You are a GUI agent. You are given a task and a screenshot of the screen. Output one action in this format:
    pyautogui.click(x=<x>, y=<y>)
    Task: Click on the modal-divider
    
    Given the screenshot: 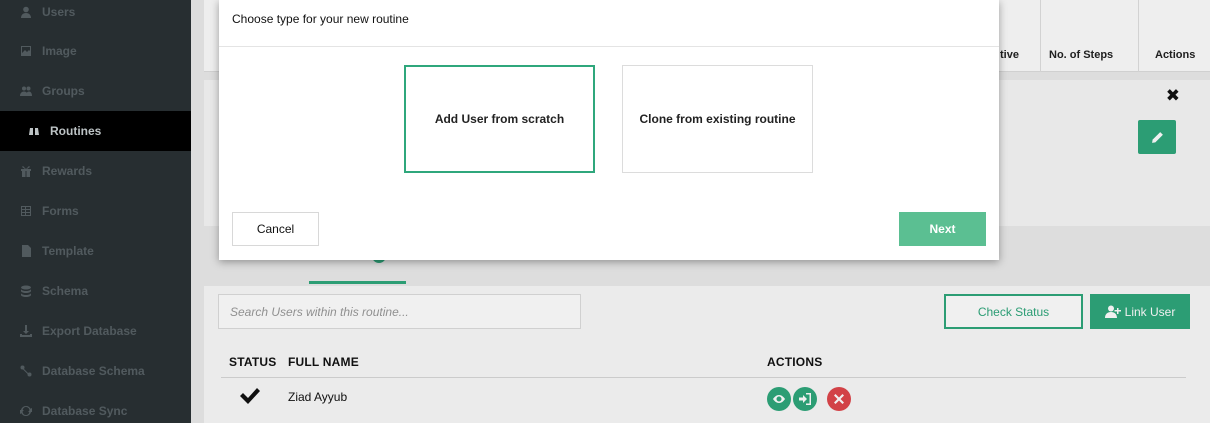 What is the action you would take?
    pyautogui.click(x=609, y=46)
    